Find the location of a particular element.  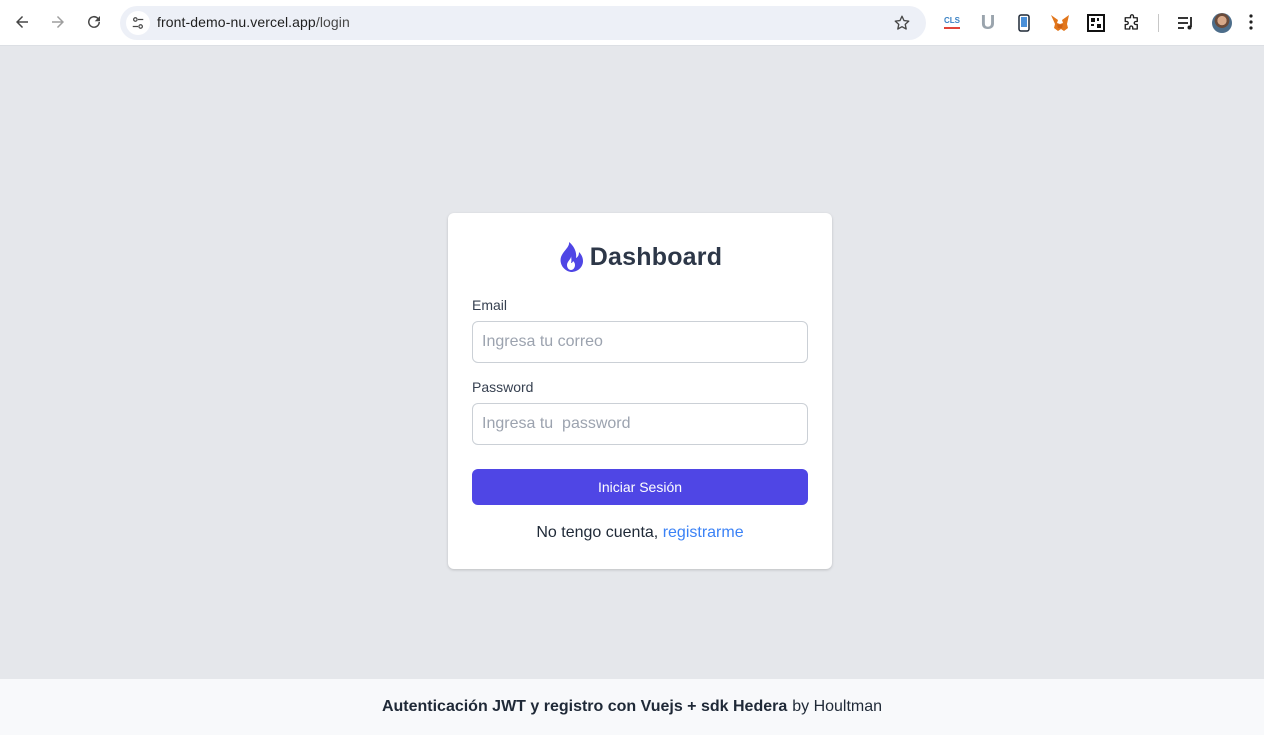

cls-extension-icon: CLS is located at coordinates (952, 23).